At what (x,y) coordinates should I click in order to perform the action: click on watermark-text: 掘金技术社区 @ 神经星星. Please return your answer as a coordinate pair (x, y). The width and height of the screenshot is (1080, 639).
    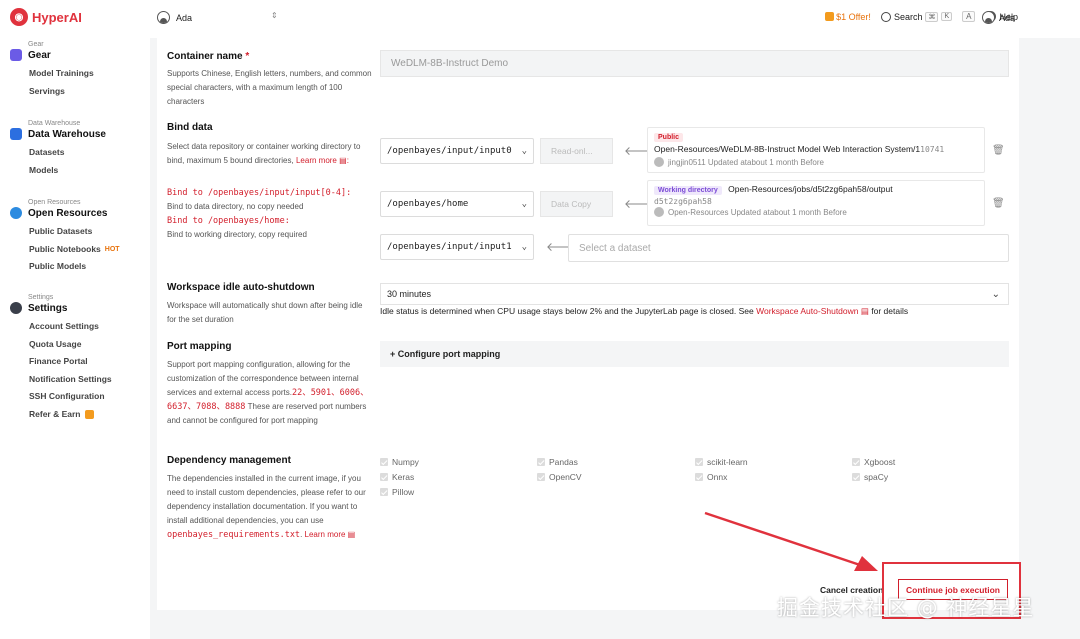
    Looking at the image, I should click on (906, 608).